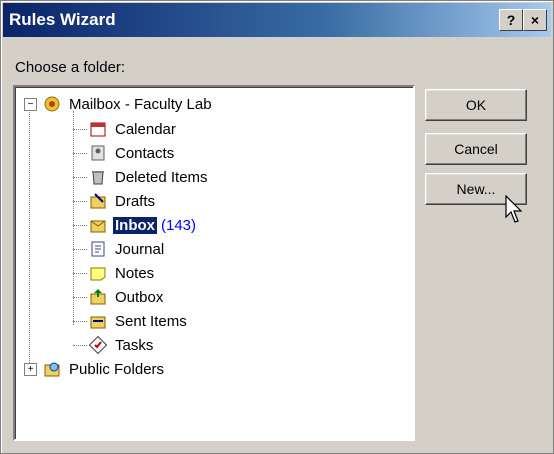  What do you see at coordinates (52, 369) in the screenshot?
I see `public-folders-icon` at bounding box center [52, 369].